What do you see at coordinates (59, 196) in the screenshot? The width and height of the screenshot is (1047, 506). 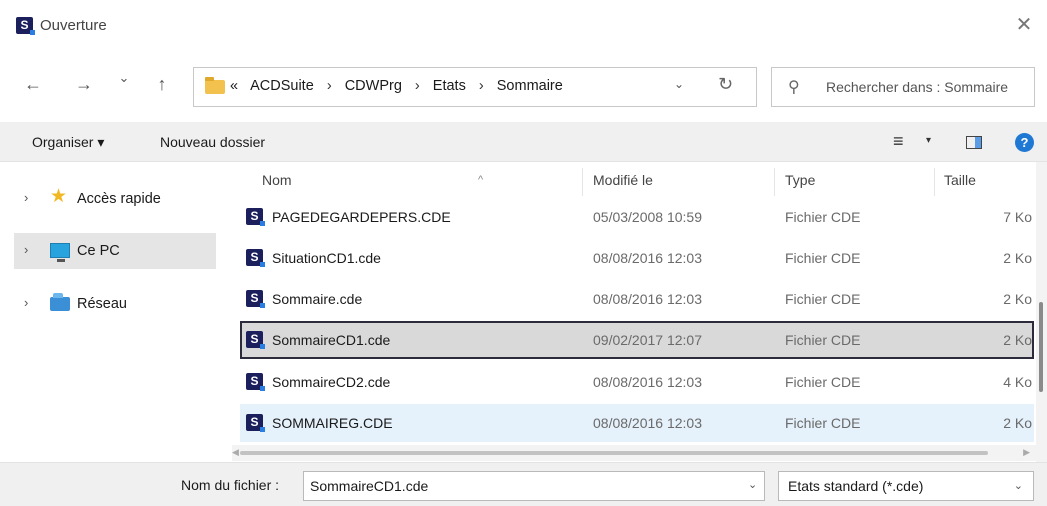 I see `star-icon: ★` at bounding box center [59, 196].